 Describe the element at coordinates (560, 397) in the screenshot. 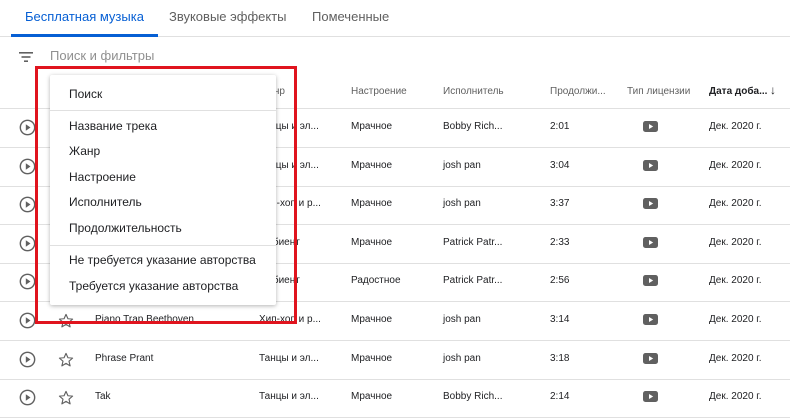

I see `track-duration: 2:14` at that location.